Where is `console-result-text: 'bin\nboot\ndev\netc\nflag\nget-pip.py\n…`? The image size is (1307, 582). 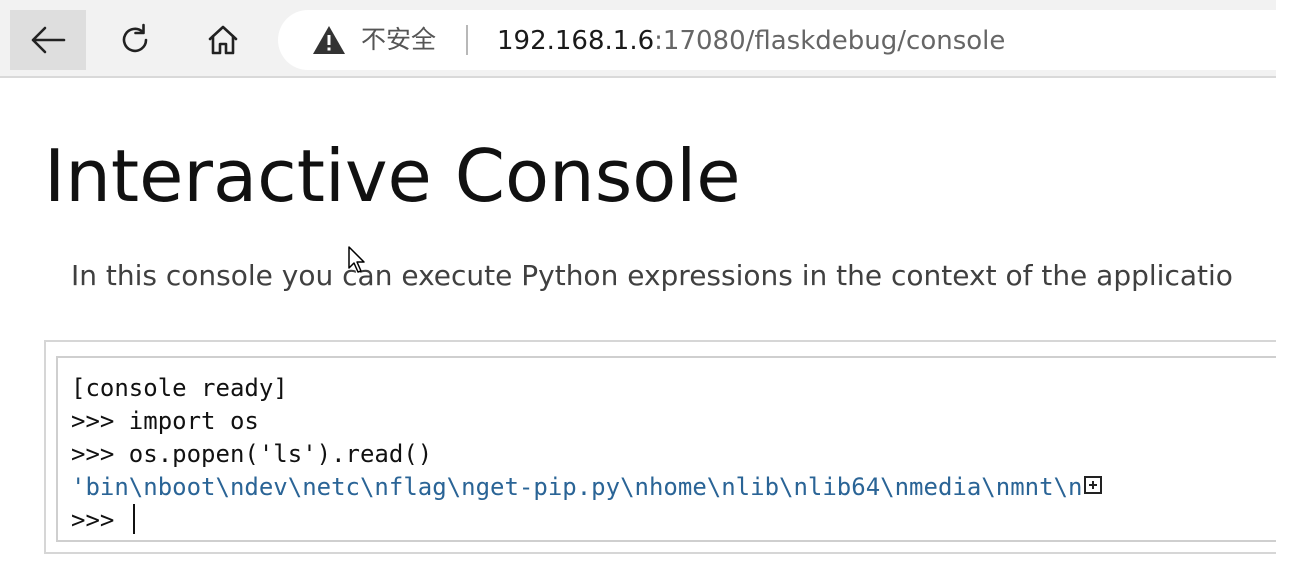 console-result-text: 'bin\nboot\ndev\netc\nflag\nget-pip.py\n… is located at coordinates (577, 487).